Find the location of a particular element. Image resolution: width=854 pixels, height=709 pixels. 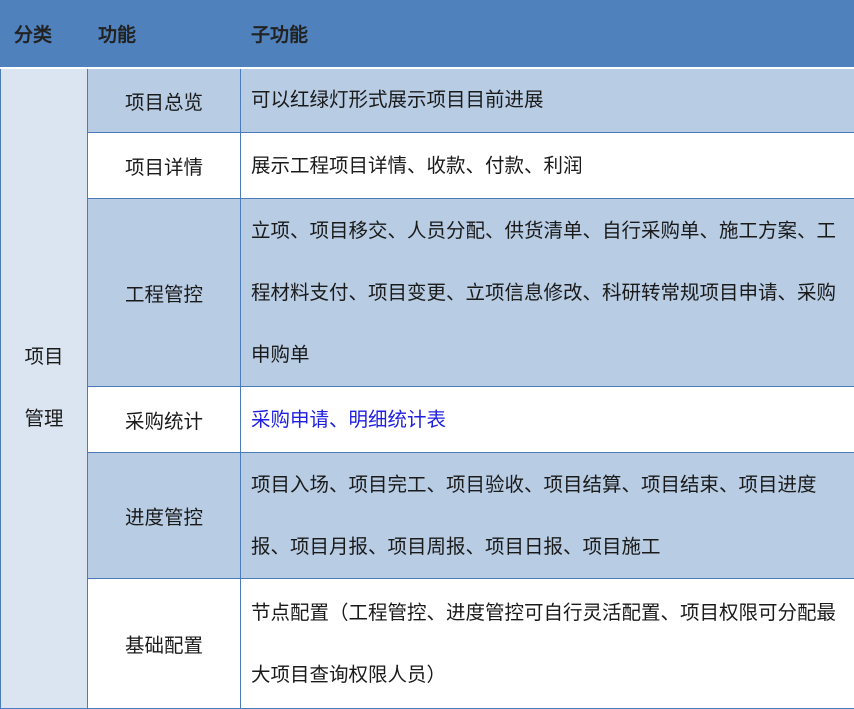

sub-function-cell: 节点配置（工程管控、进度管控可自行灵活配置、项目权限可分配最大项目查询权限人员） is located at coordinates (547, 644).